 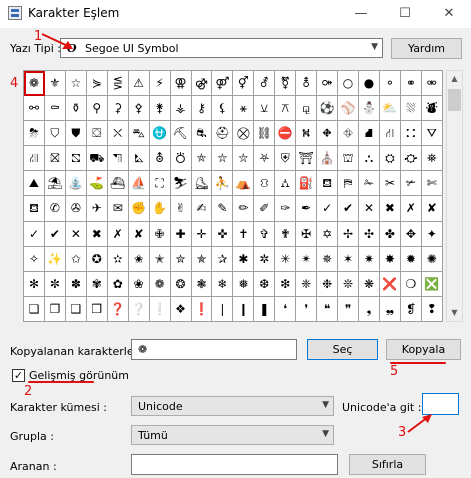 What do you see at coordinates (160, 209) in the screenshot?
I see `character-cell: ✋` at bounding box center [160, 209].